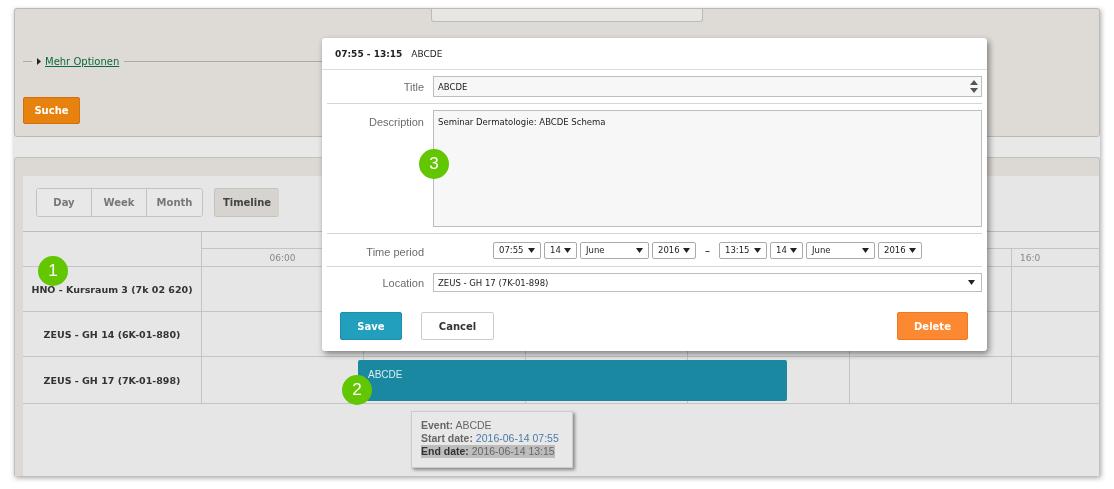 The width and height of the screenshot is (1114, 489). Describe the element at coordinates (707, 282) in the screenshot. I see `location-dropdown: ZEUS - GH 17 (7K-01-898)` at that location.